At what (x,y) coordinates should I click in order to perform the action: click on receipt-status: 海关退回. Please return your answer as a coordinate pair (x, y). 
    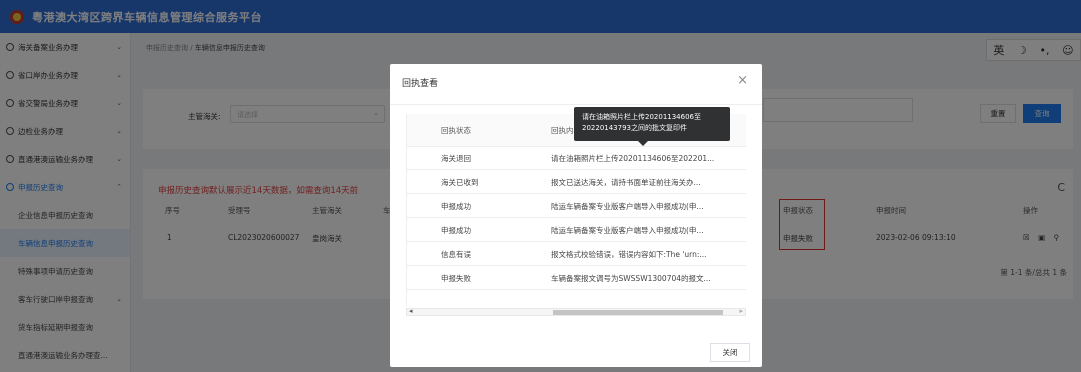
    Looking at the image, I should click on (456, 158).